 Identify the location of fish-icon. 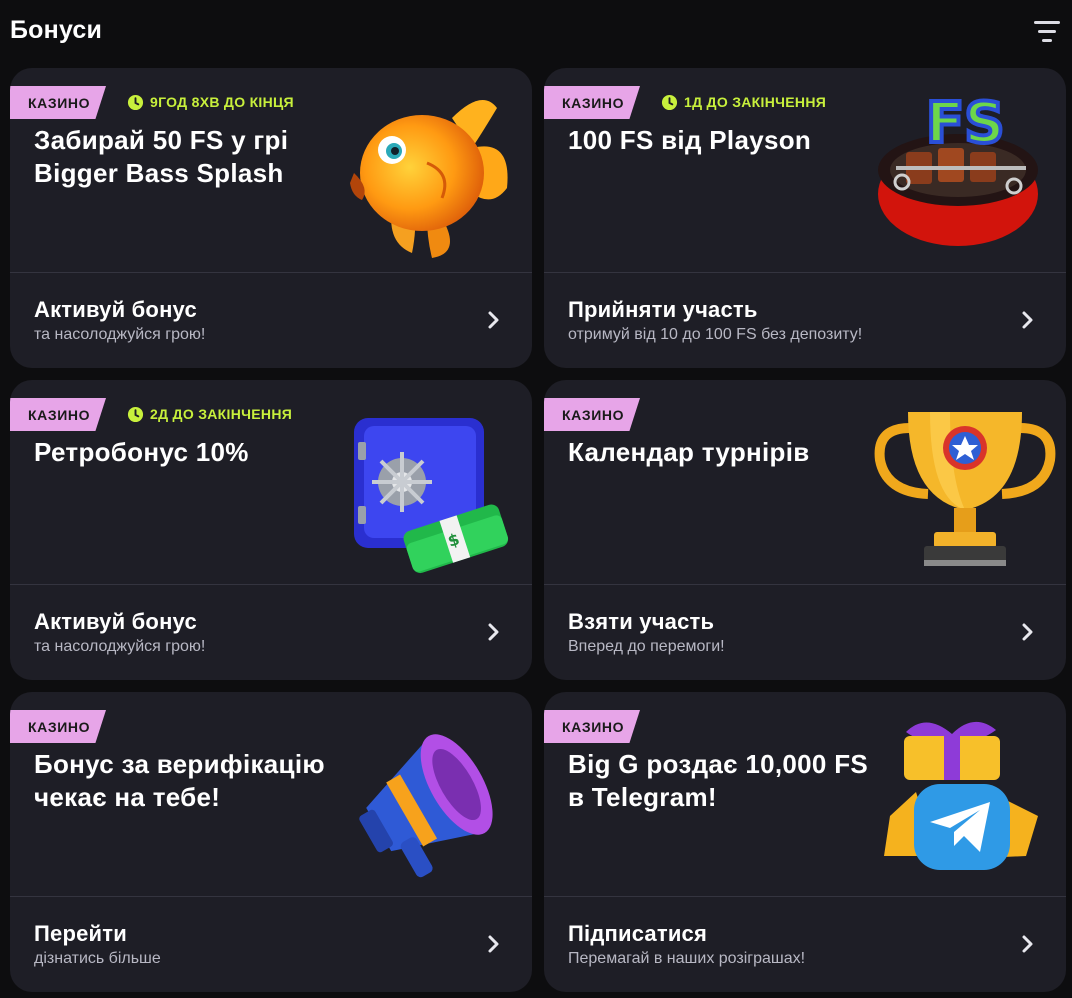
(429, 179).